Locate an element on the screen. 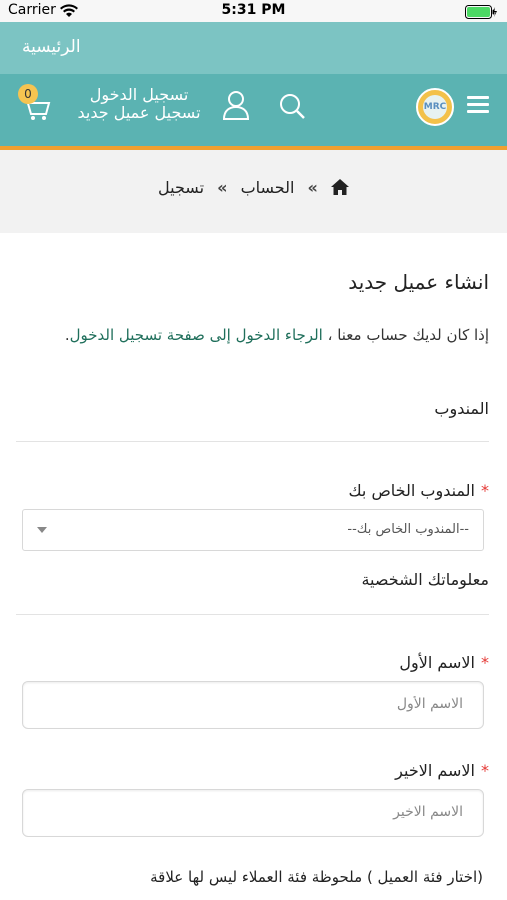 The image size is (507, 900). first-name-input is located at coordinates (249, 704).